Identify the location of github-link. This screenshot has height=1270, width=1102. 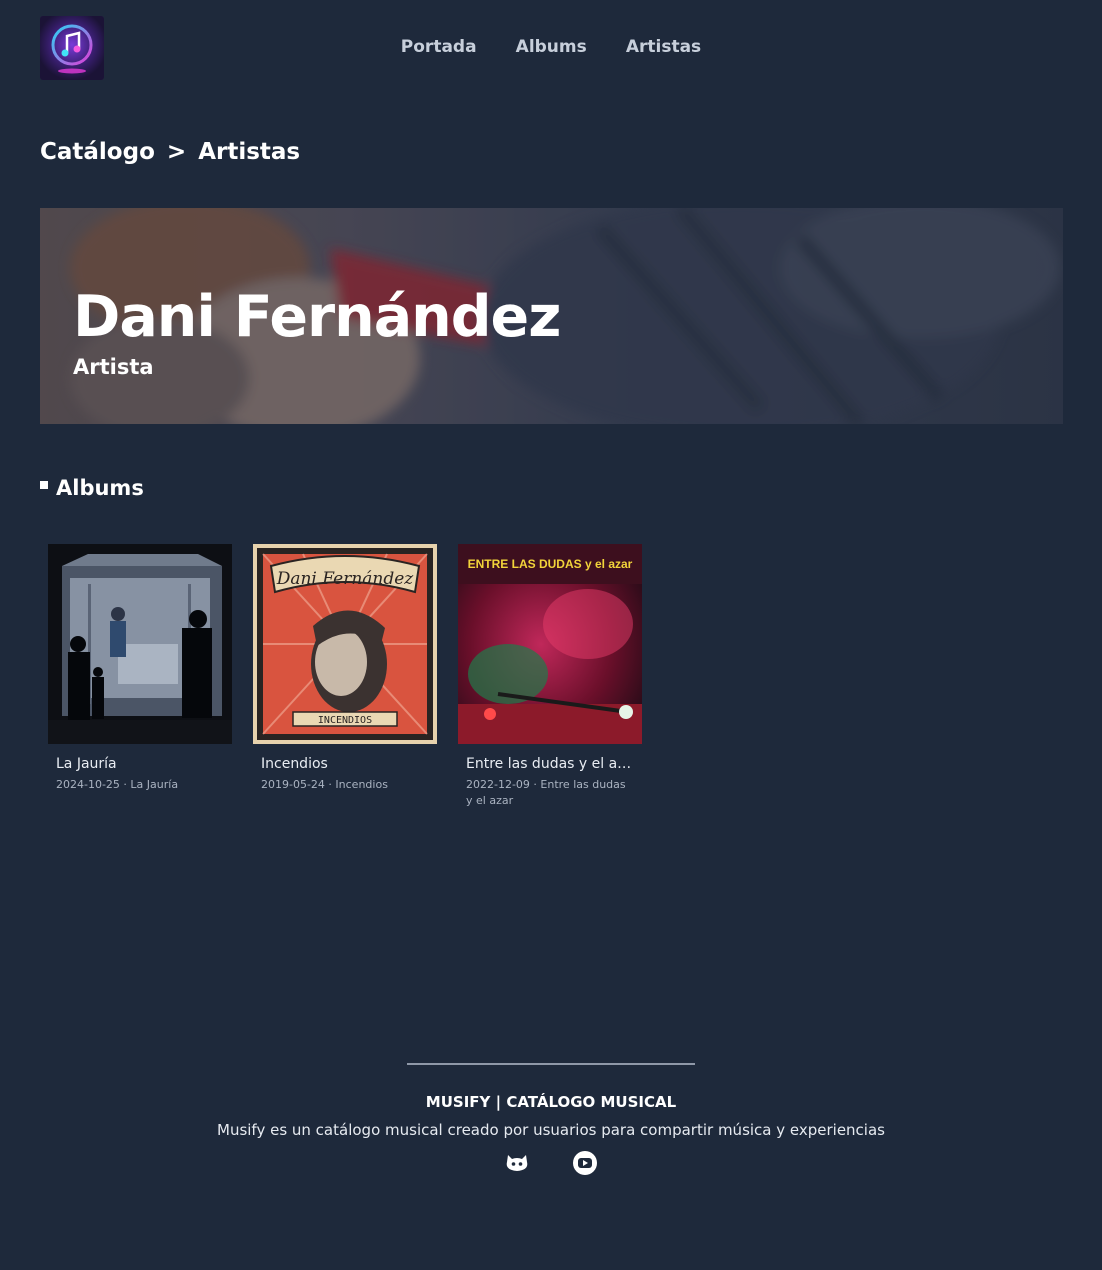
(517, 1163).